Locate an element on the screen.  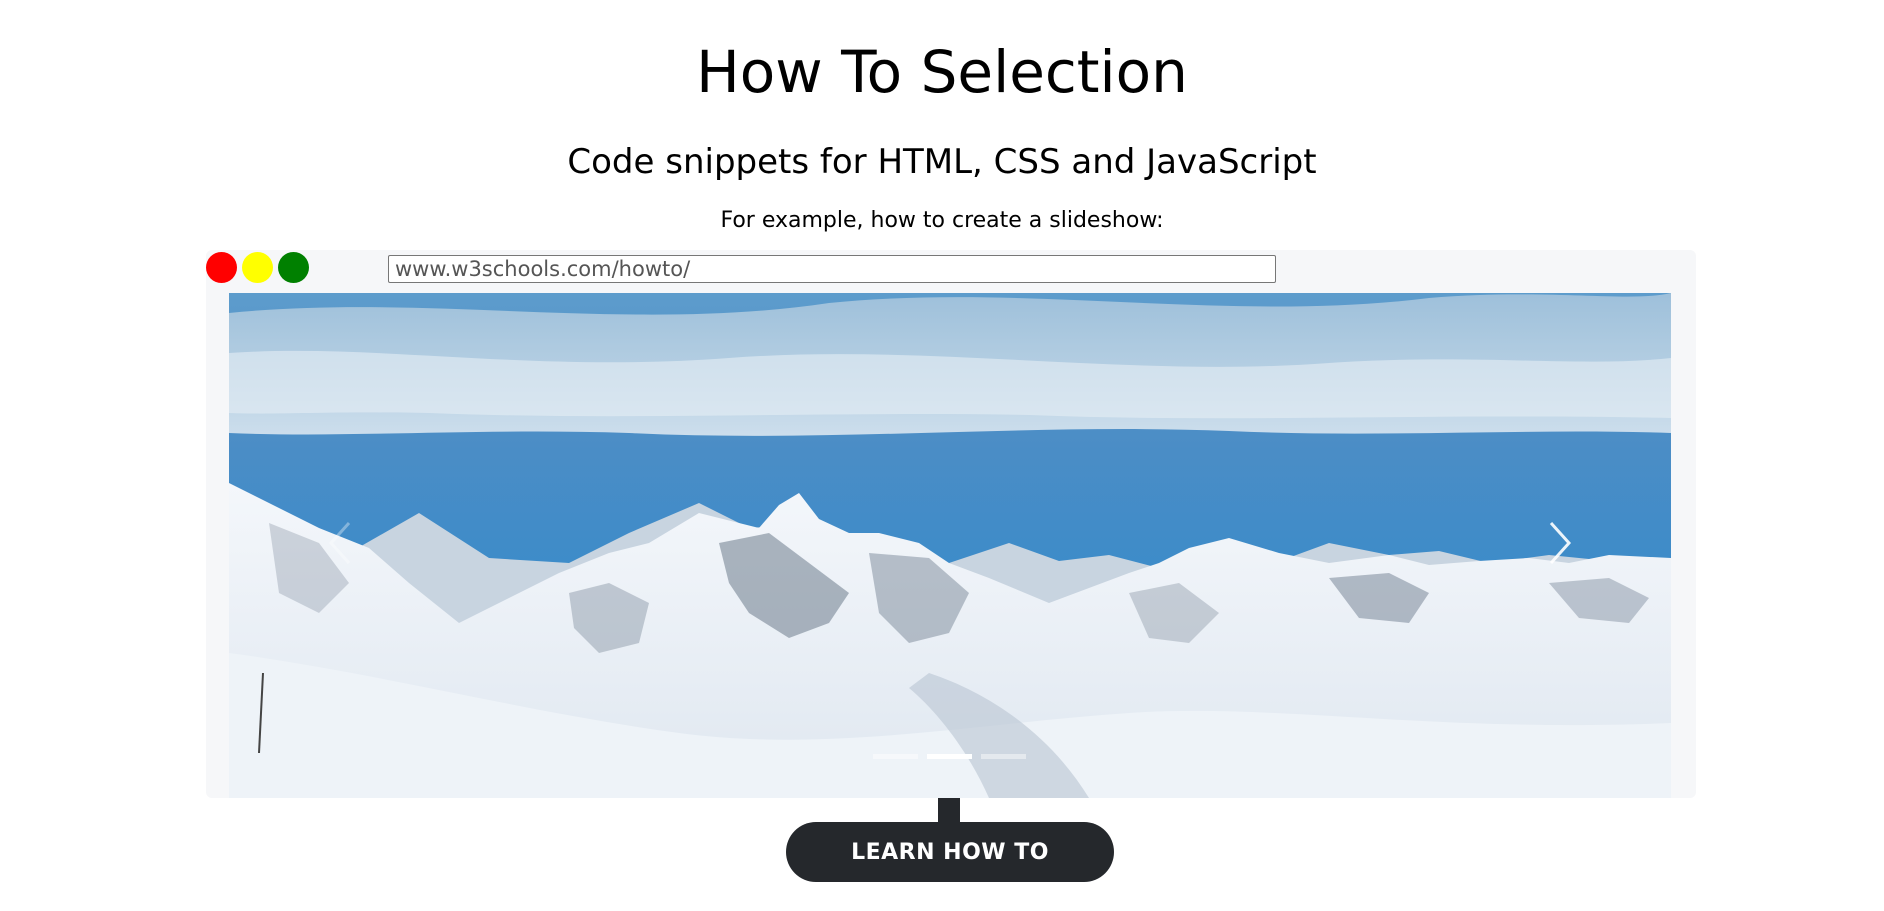
learn-how-to-button: LEARN HOW TO is located at coordinates (950, 852).